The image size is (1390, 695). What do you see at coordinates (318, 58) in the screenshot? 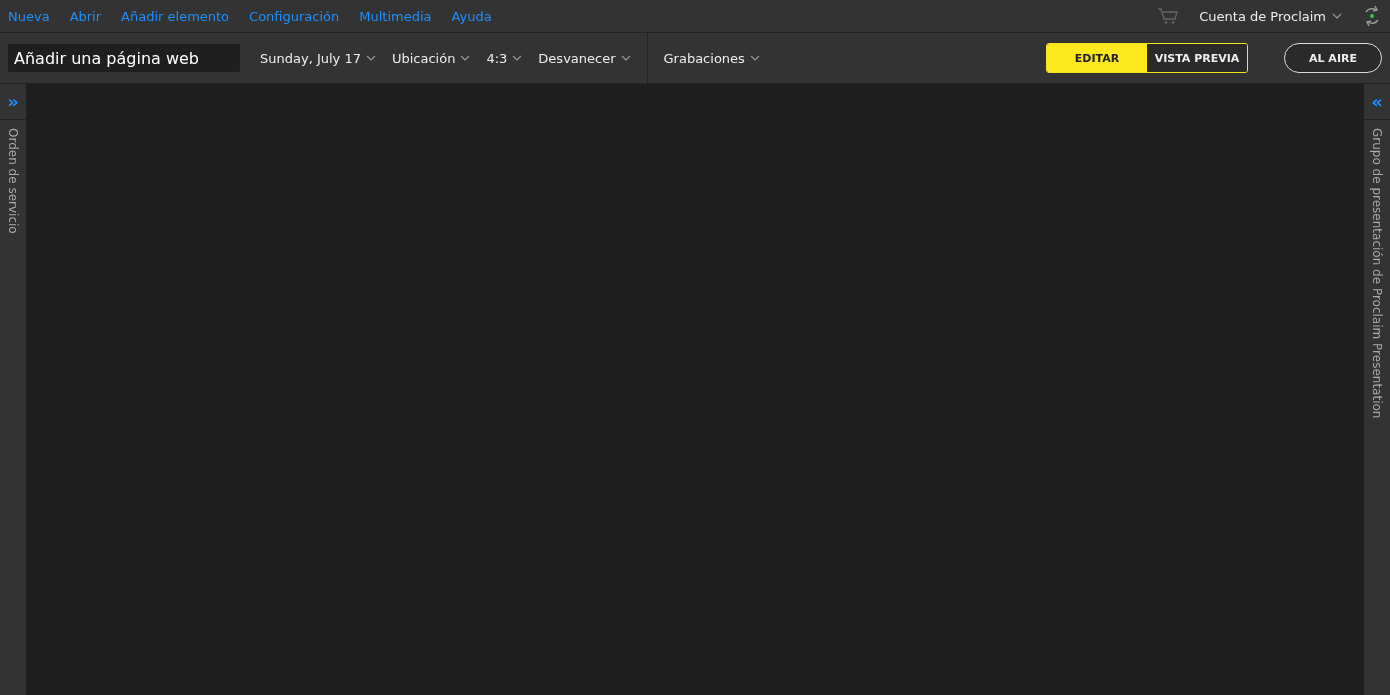
I see `dropdown: Sunday, July 17` at bounding box center [318, 58].